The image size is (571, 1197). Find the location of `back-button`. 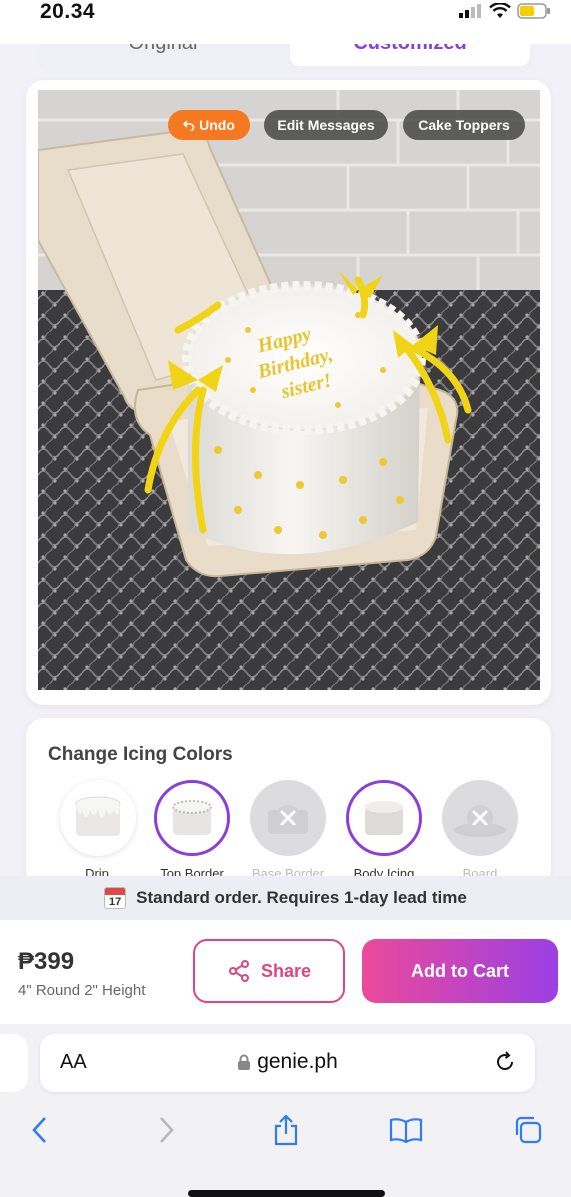

back-button is located at coordinates (40, 1130).